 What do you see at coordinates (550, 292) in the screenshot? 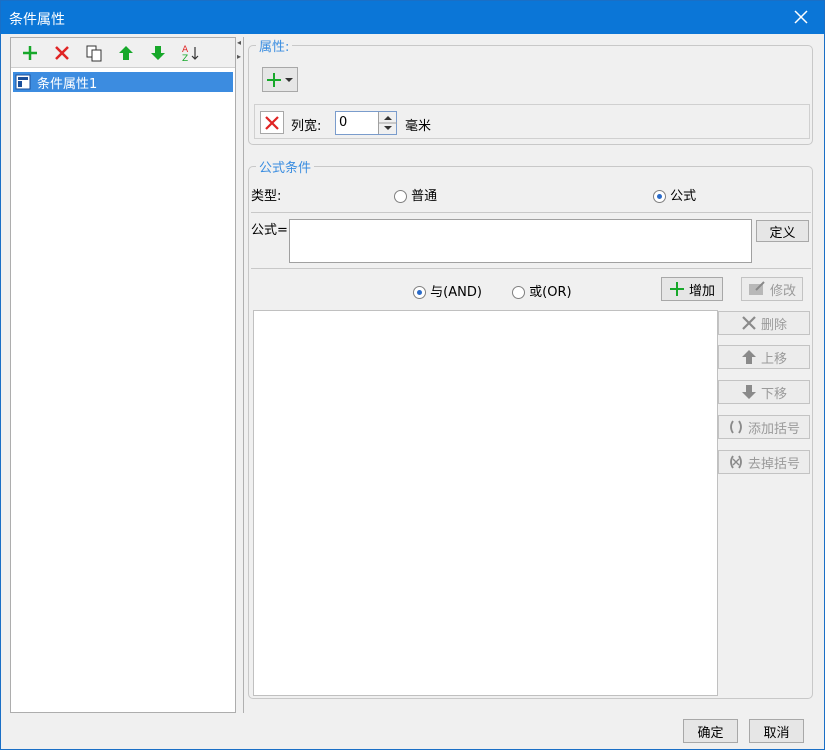
I see `logic-option-or-label: 或(OR)` at bounding box center [550, 292].